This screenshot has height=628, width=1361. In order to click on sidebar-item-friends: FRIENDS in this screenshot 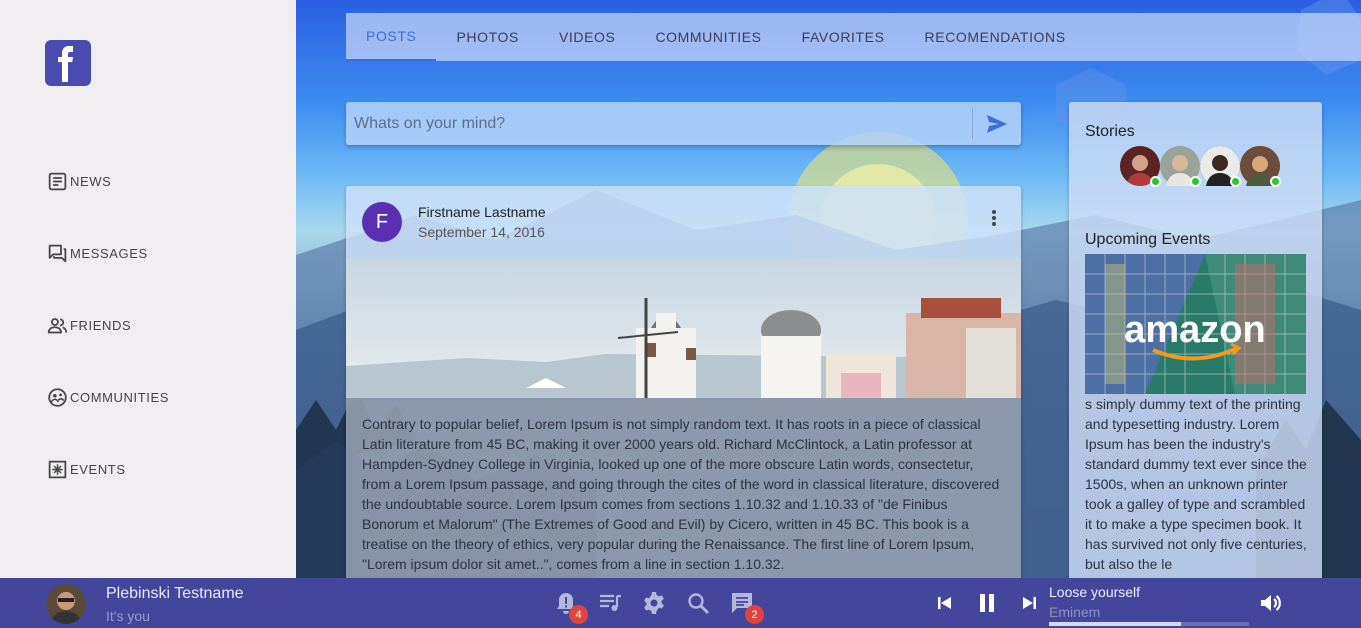, I will do `click(89, 325)`.